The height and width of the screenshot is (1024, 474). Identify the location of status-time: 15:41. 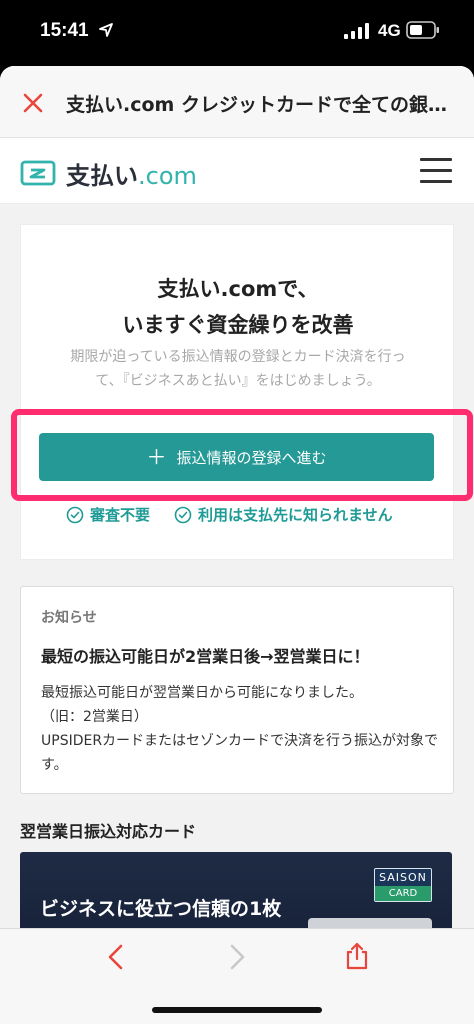
(64, 30).